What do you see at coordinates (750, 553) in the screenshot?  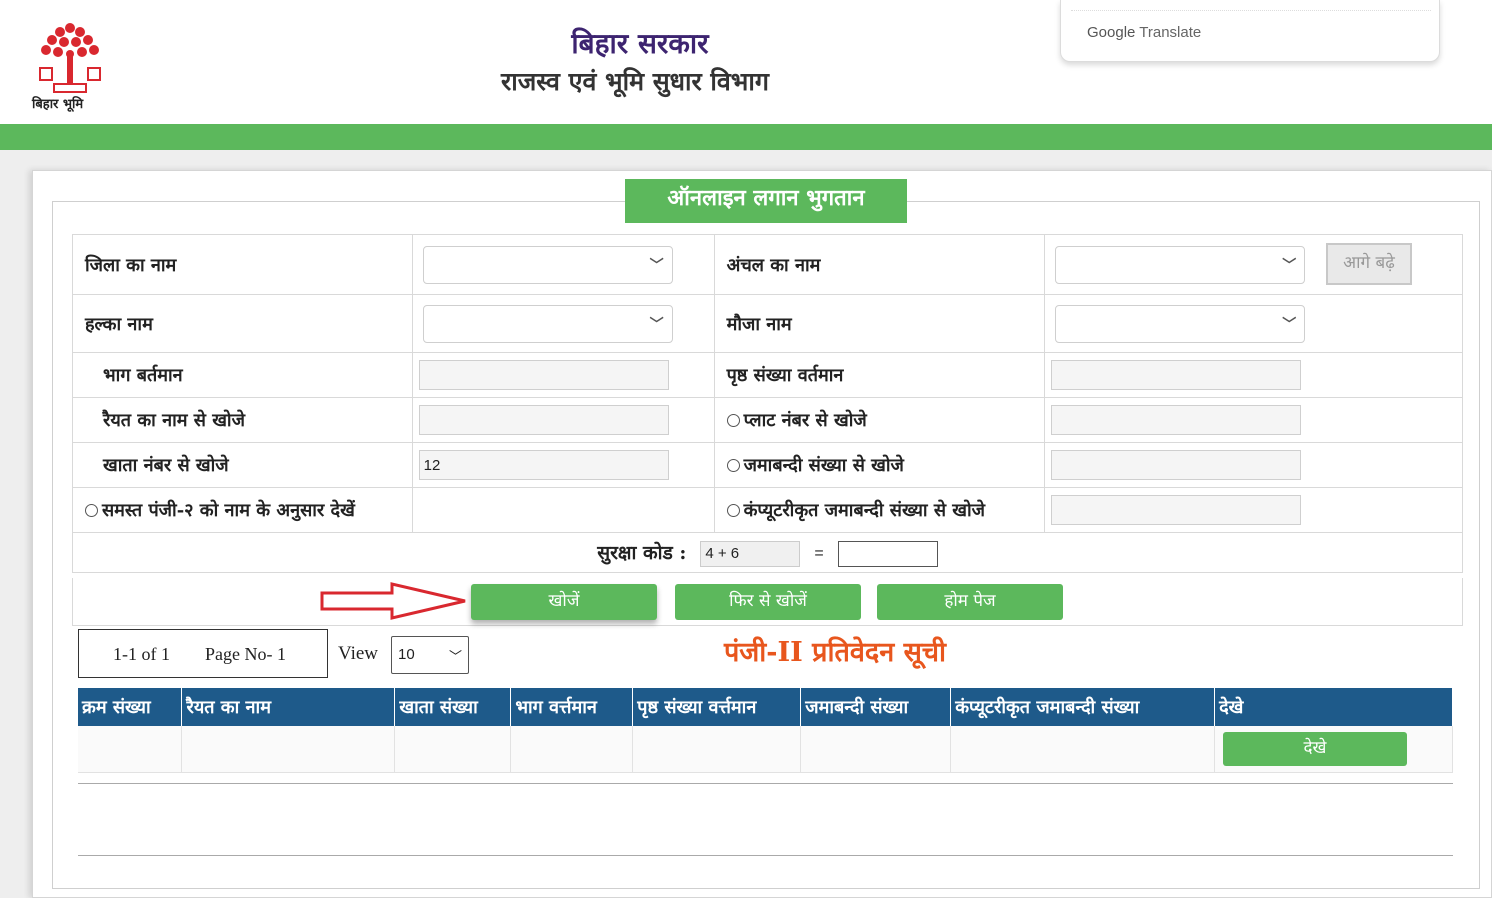 I see `captcha-question: 4 + 6` at bounding box center [750, 553].